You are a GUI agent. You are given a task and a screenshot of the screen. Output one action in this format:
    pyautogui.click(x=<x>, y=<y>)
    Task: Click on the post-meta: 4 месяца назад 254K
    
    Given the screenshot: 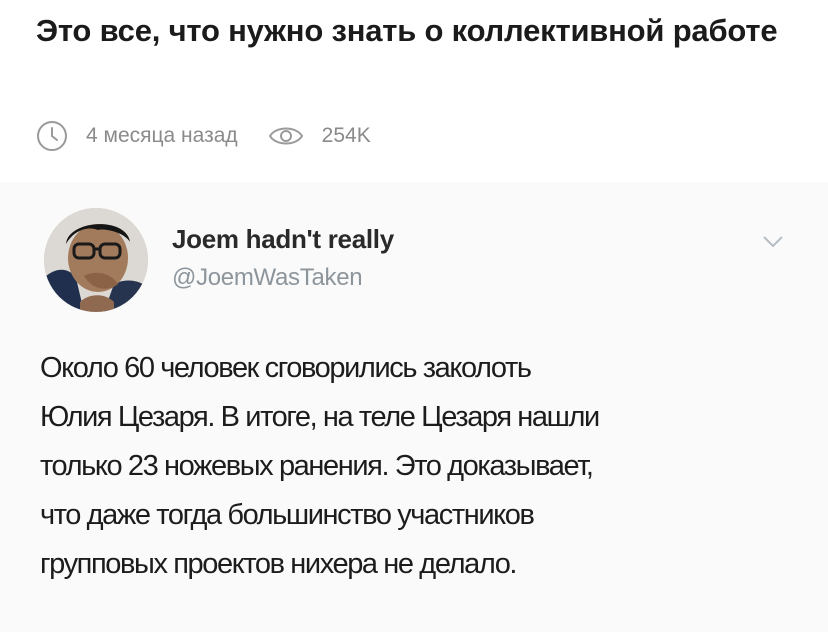 What is the action you would take?
    pyautogui.click(x=203, y=136)
    